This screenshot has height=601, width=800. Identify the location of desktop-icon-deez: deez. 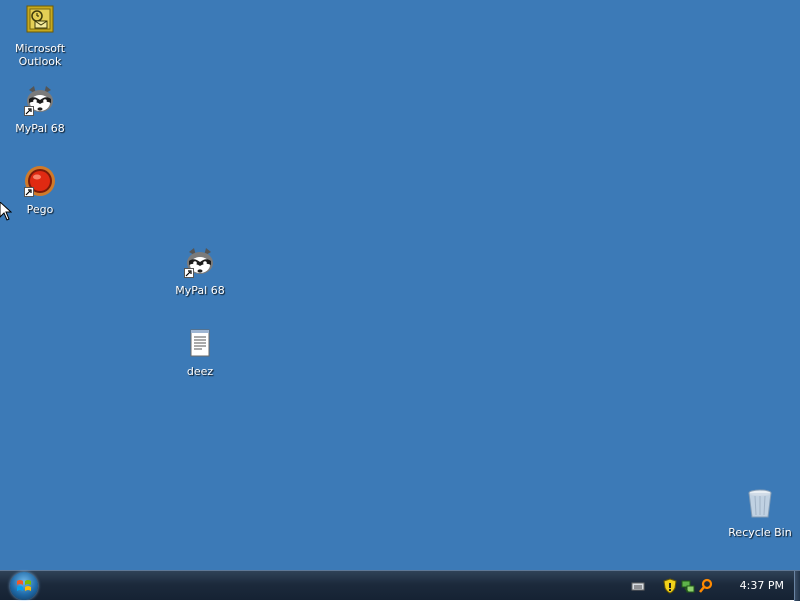
(200, 352).